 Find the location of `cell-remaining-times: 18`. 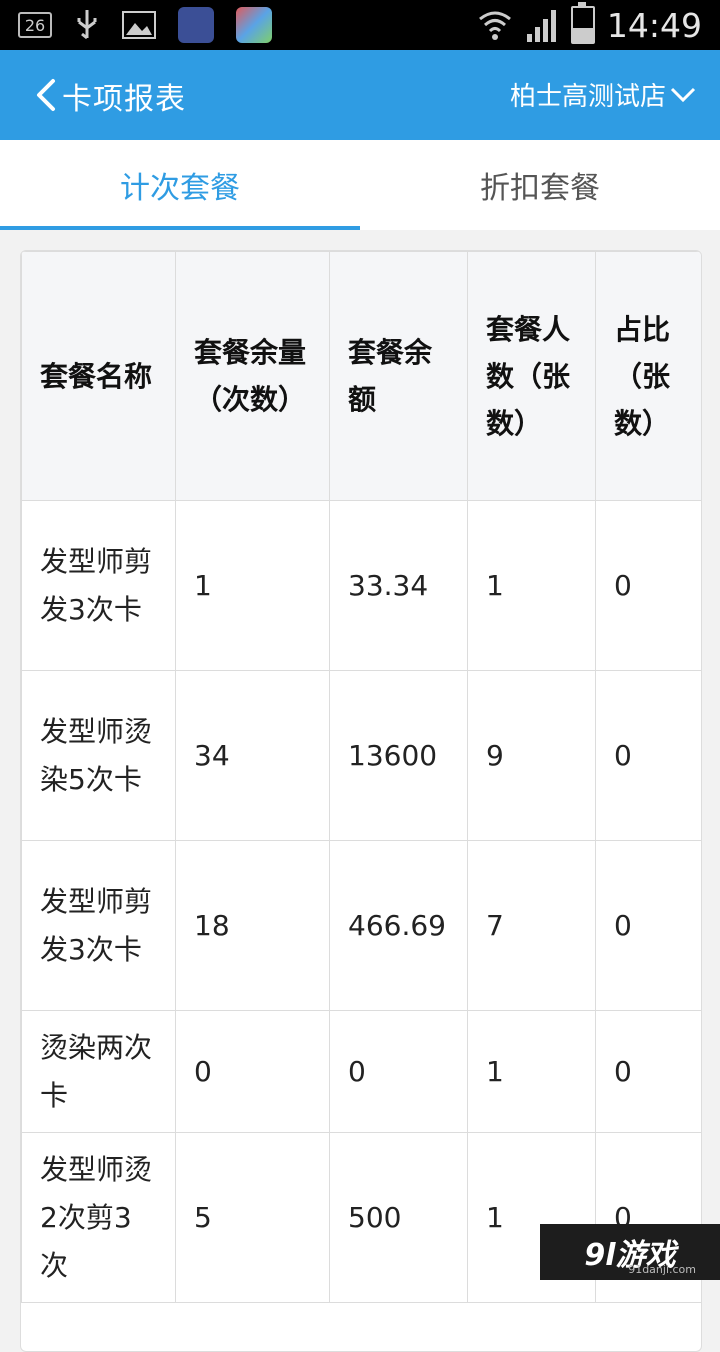

cell-remaining-times: 18 is located at coordinates (252, 925).